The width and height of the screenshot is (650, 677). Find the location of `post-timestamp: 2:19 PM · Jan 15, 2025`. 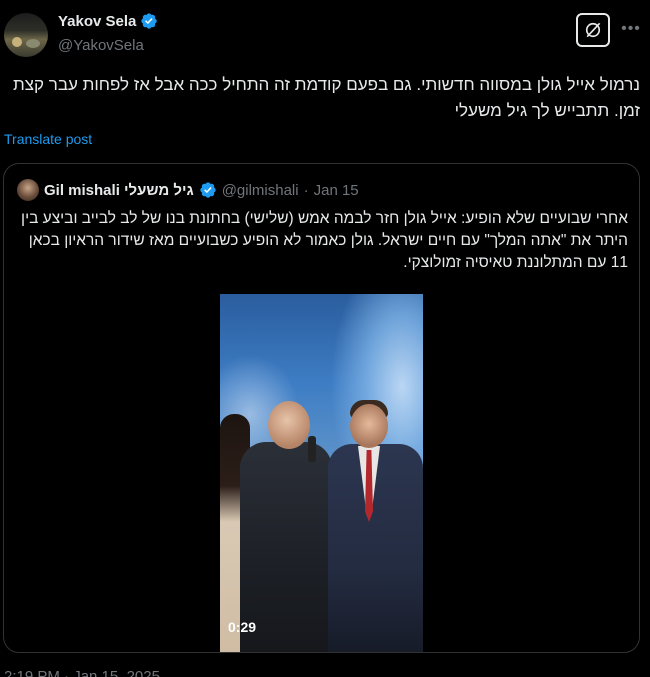

post-timestamp: 2:19 PM · Jan 15, 2025 is located at coordinates (82, 672).